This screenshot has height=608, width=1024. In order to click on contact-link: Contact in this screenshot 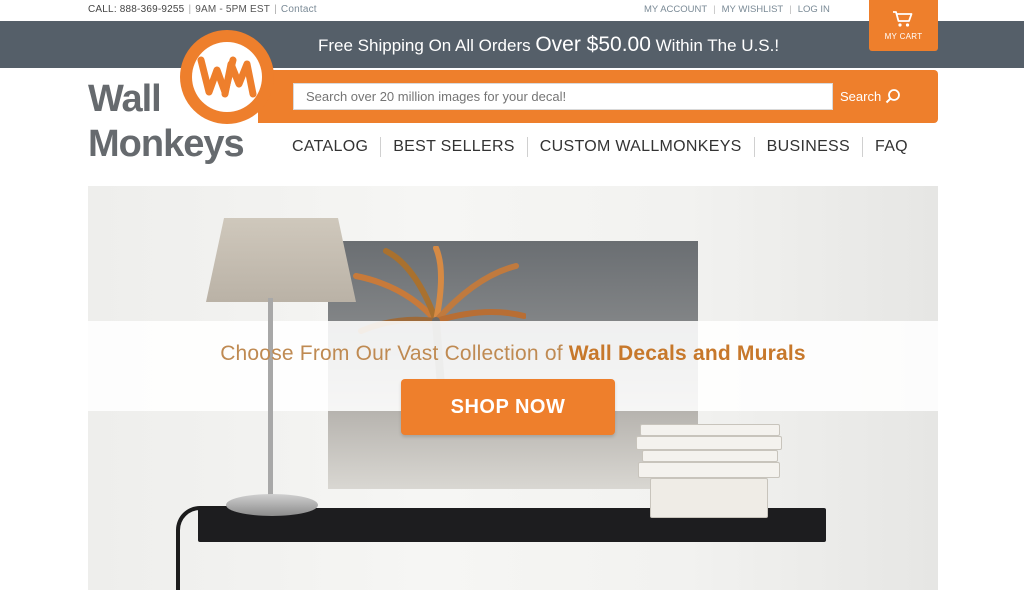, I will do `click(299, 9)`.